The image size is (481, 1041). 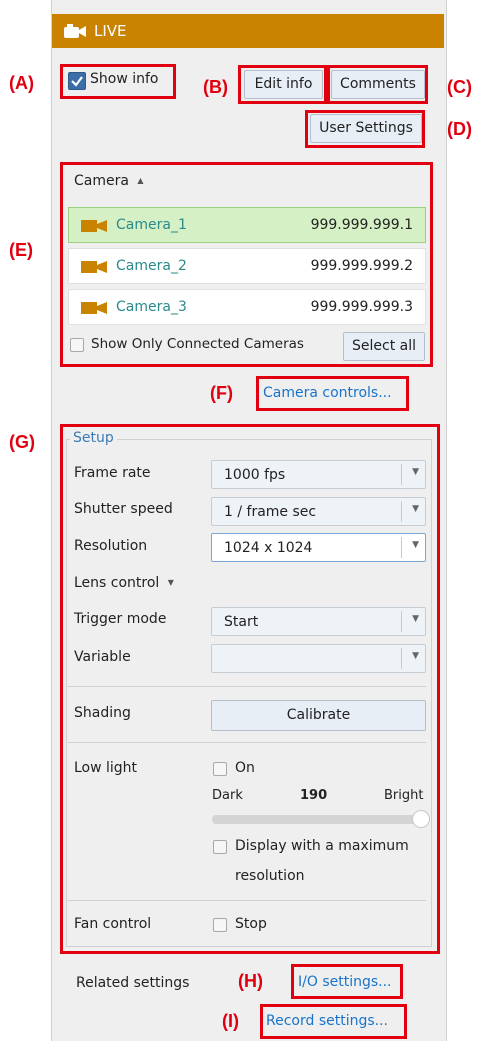 What do you see at coordinates (384, 346) in the screenshot?
I see `select-all-button: Select all` at bounding box center [384, 346].